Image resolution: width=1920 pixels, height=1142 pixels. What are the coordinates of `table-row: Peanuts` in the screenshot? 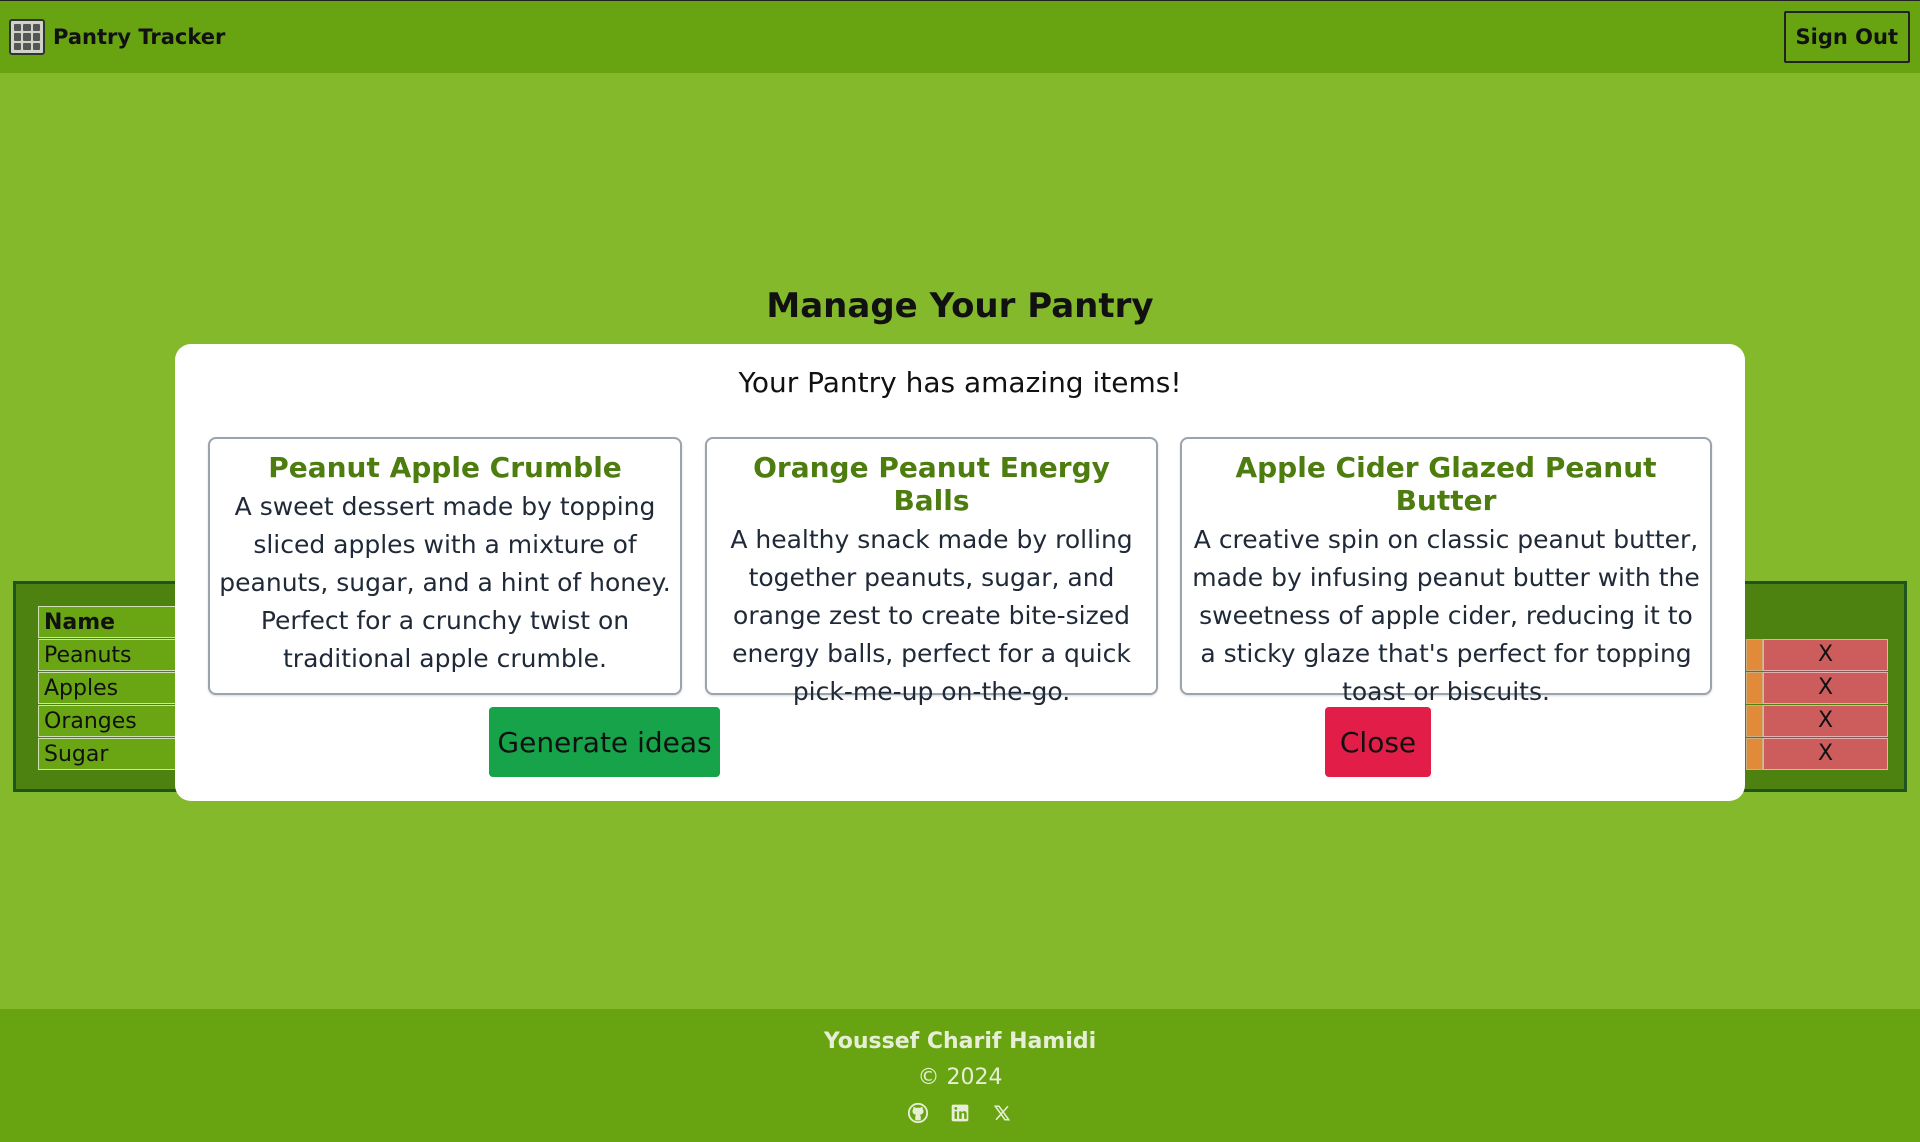 It's located at (113, 655).